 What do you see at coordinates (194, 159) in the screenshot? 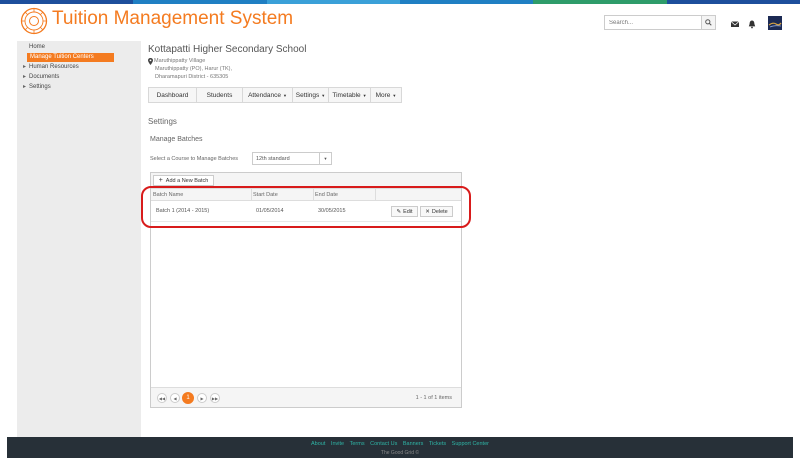
I see `course-select-label: Select a Course to Manage Batches` at bounding box center [194, 159].